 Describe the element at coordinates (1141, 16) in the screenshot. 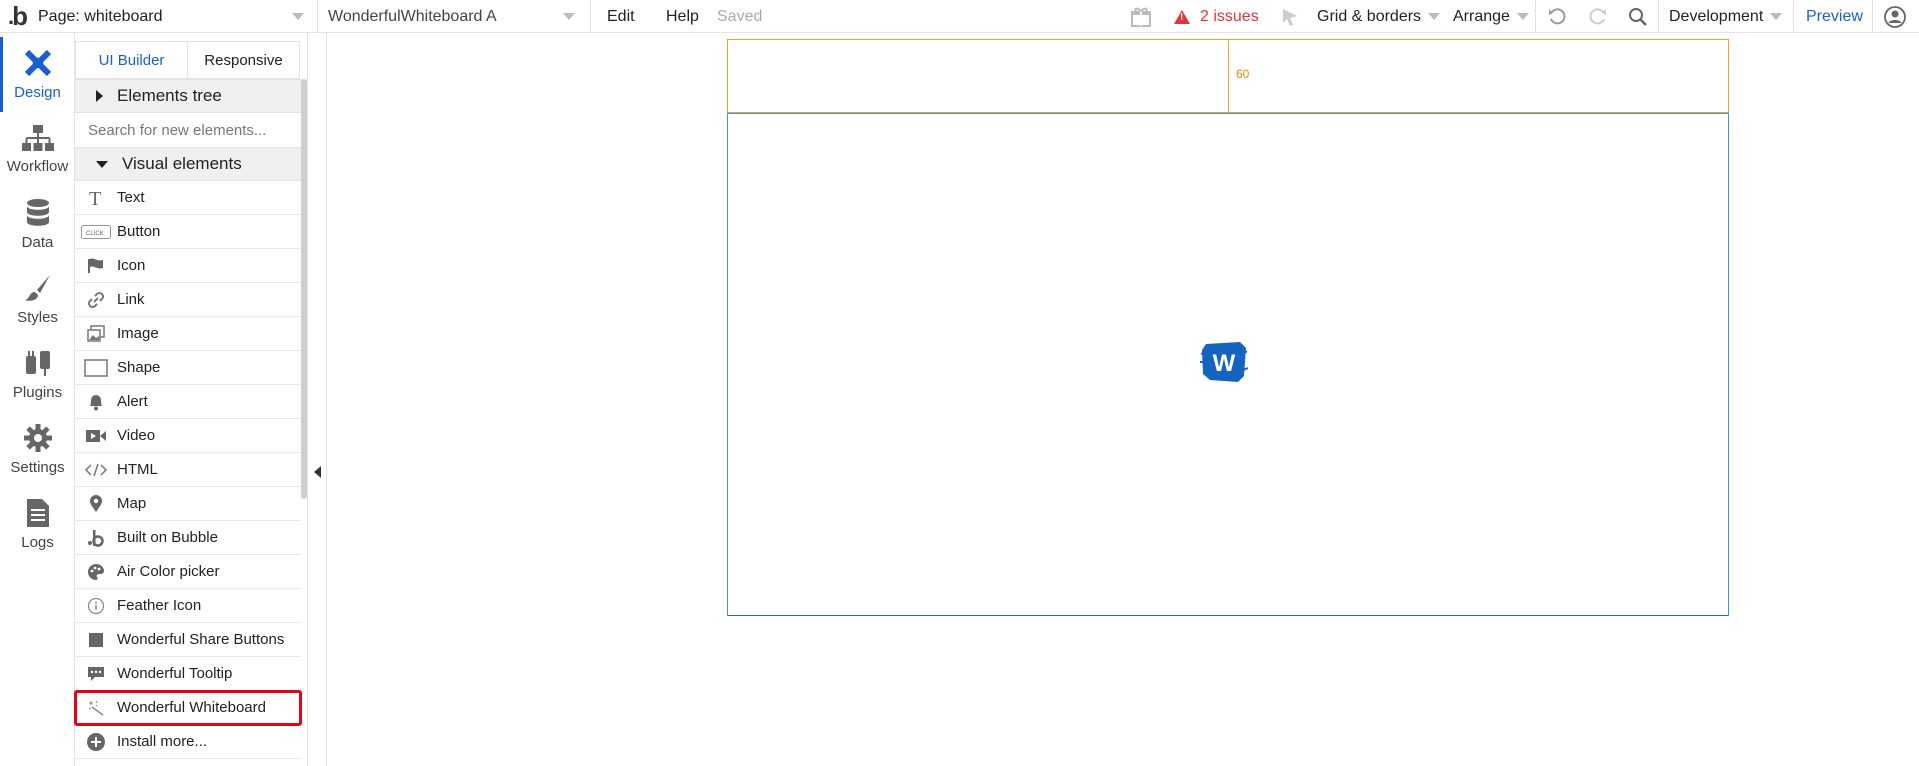

I see `gift-icon` at that location.